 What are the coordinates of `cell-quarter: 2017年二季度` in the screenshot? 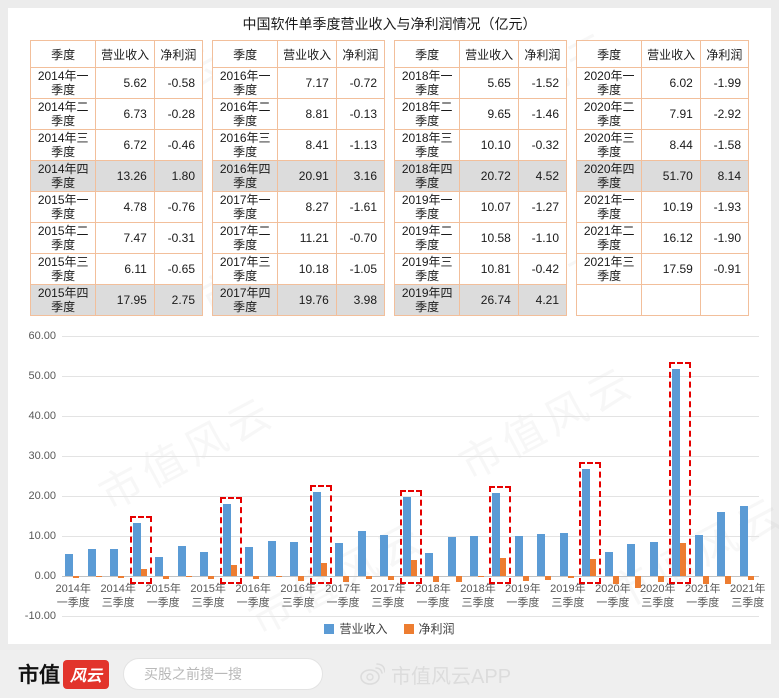 It's located at (245, 238).